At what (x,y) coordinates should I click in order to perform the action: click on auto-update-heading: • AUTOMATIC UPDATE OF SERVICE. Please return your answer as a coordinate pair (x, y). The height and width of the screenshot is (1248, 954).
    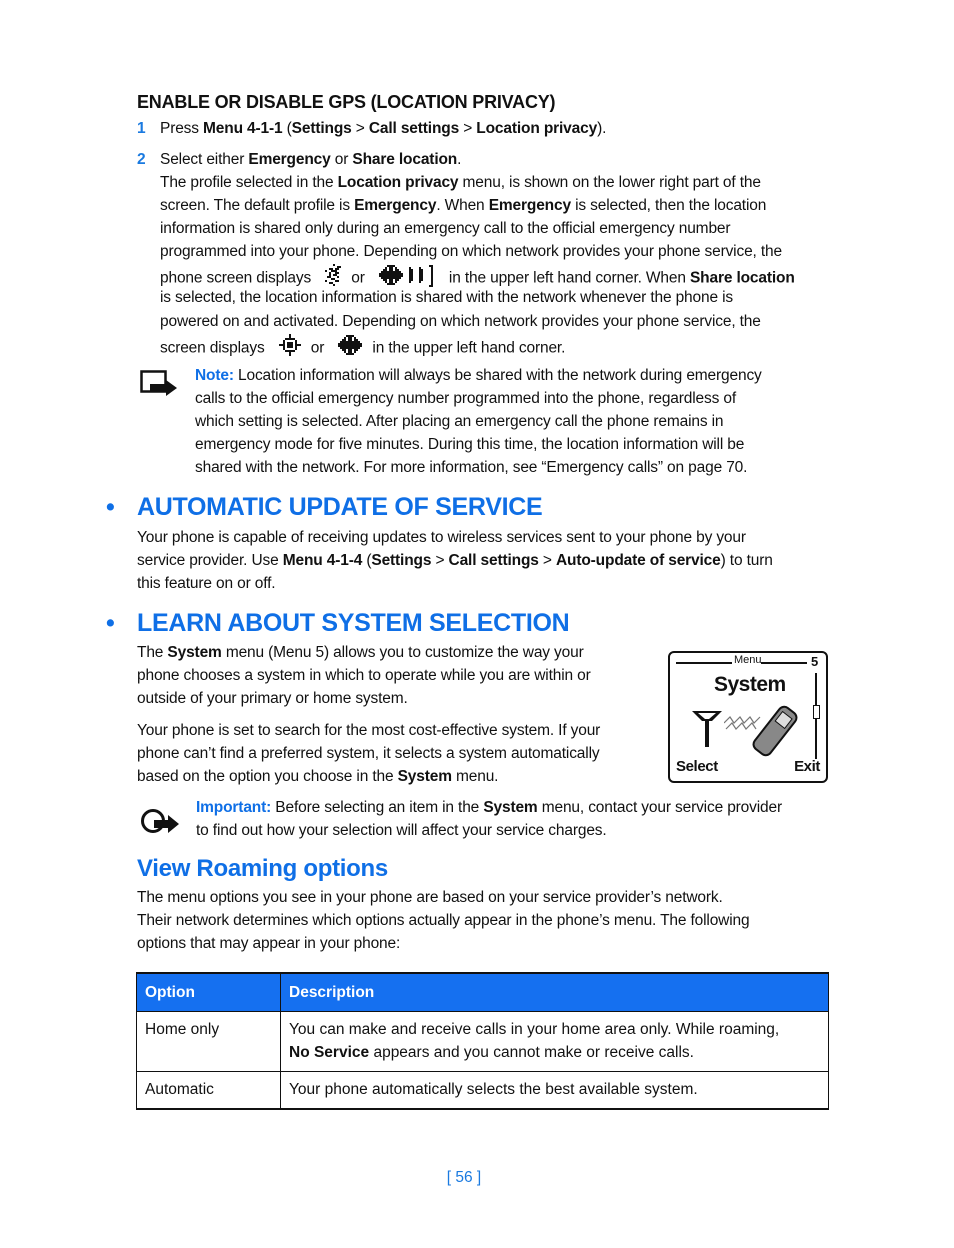
    Looking at the image, I should click on (324, 507).